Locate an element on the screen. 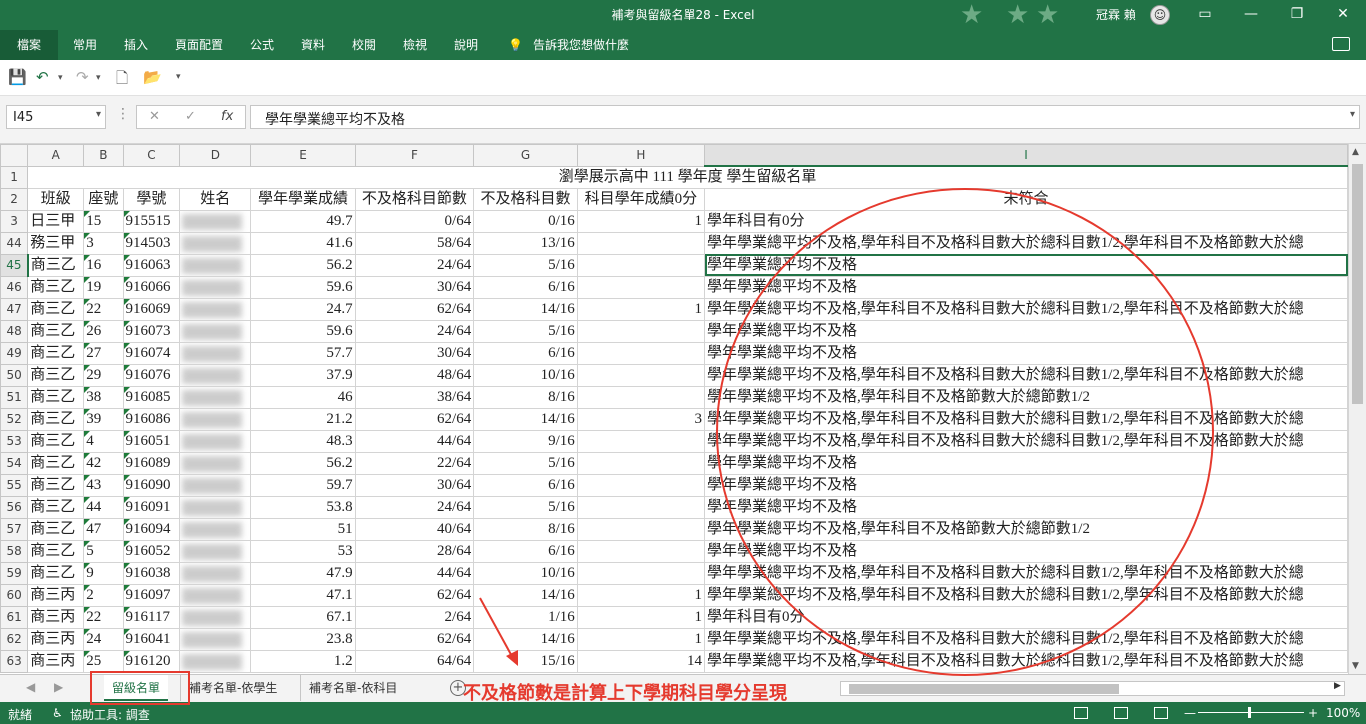 Image resolution: width=1366 pixels, height=724 pixels. cell-score: 59.7 is located at coordinates (303, 485).